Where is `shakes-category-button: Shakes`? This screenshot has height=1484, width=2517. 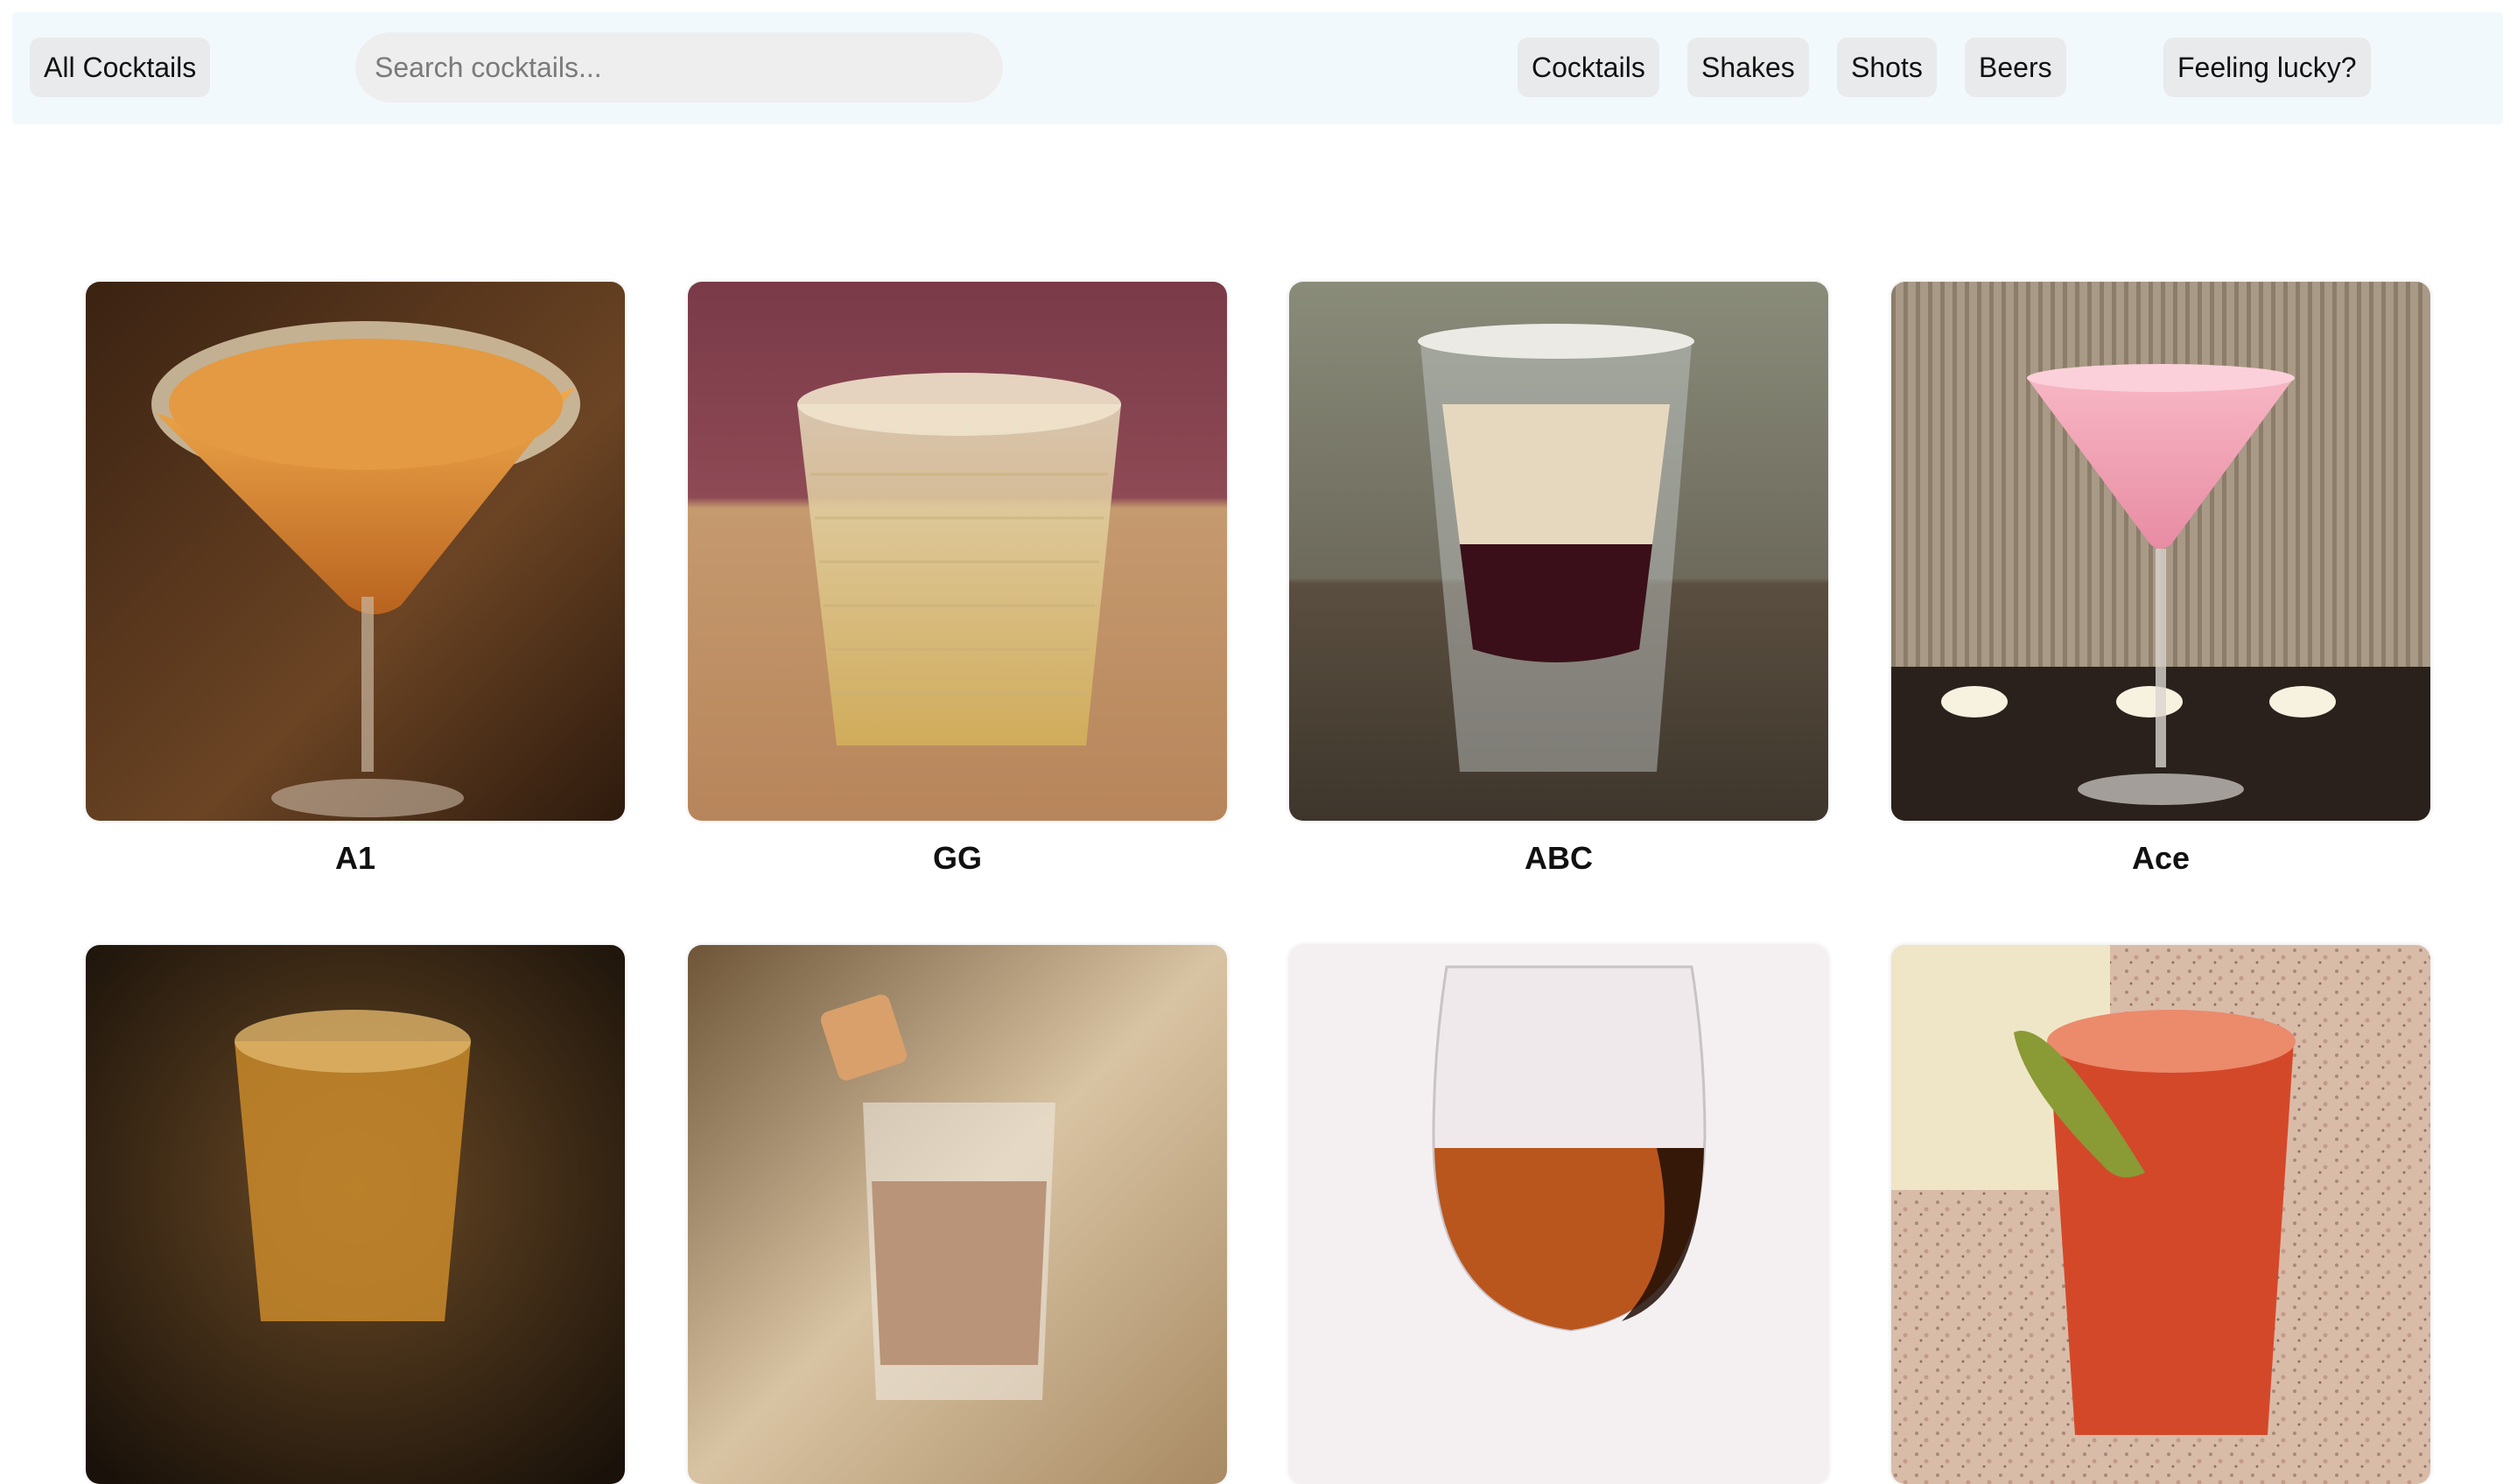 shakes-category-button: Shakes is located at coordinates (1748, 67).